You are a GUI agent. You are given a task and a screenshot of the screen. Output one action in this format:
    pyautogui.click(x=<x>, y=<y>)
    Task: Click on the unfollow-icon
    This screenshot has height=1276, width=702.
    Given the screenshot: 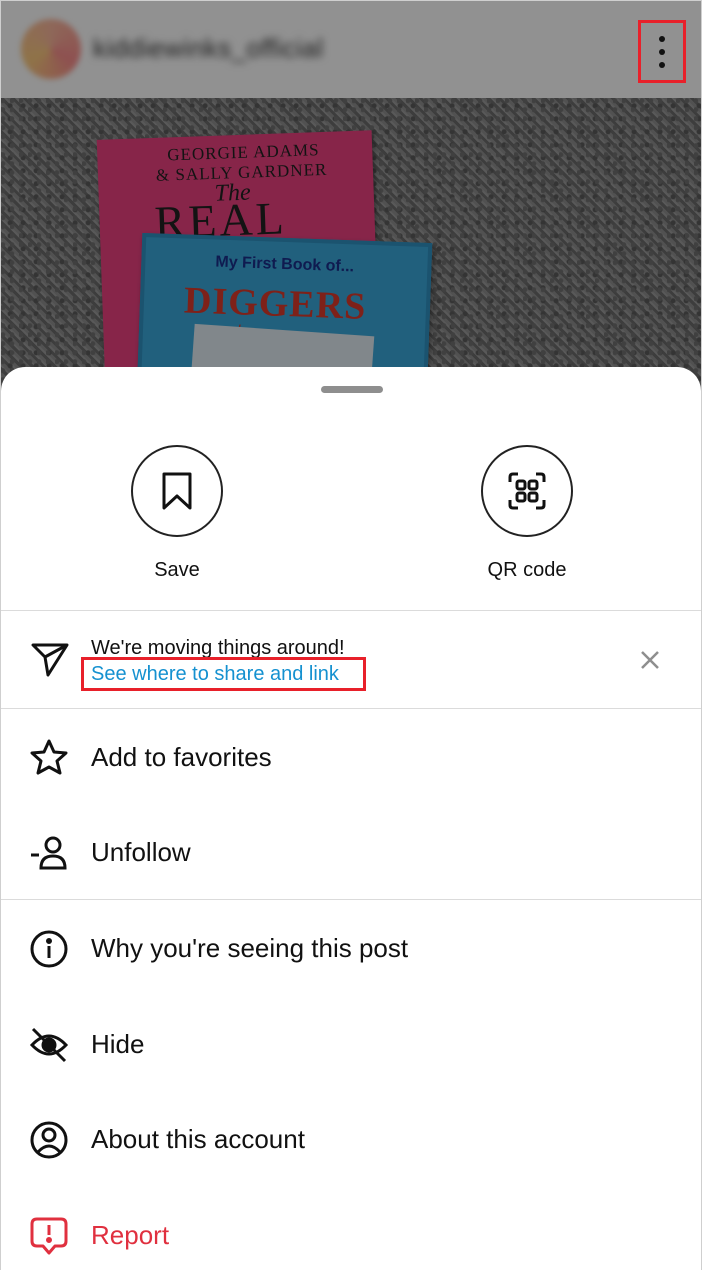 What is the action you would take?
    pyautogui.click(x=49, y=853)
    